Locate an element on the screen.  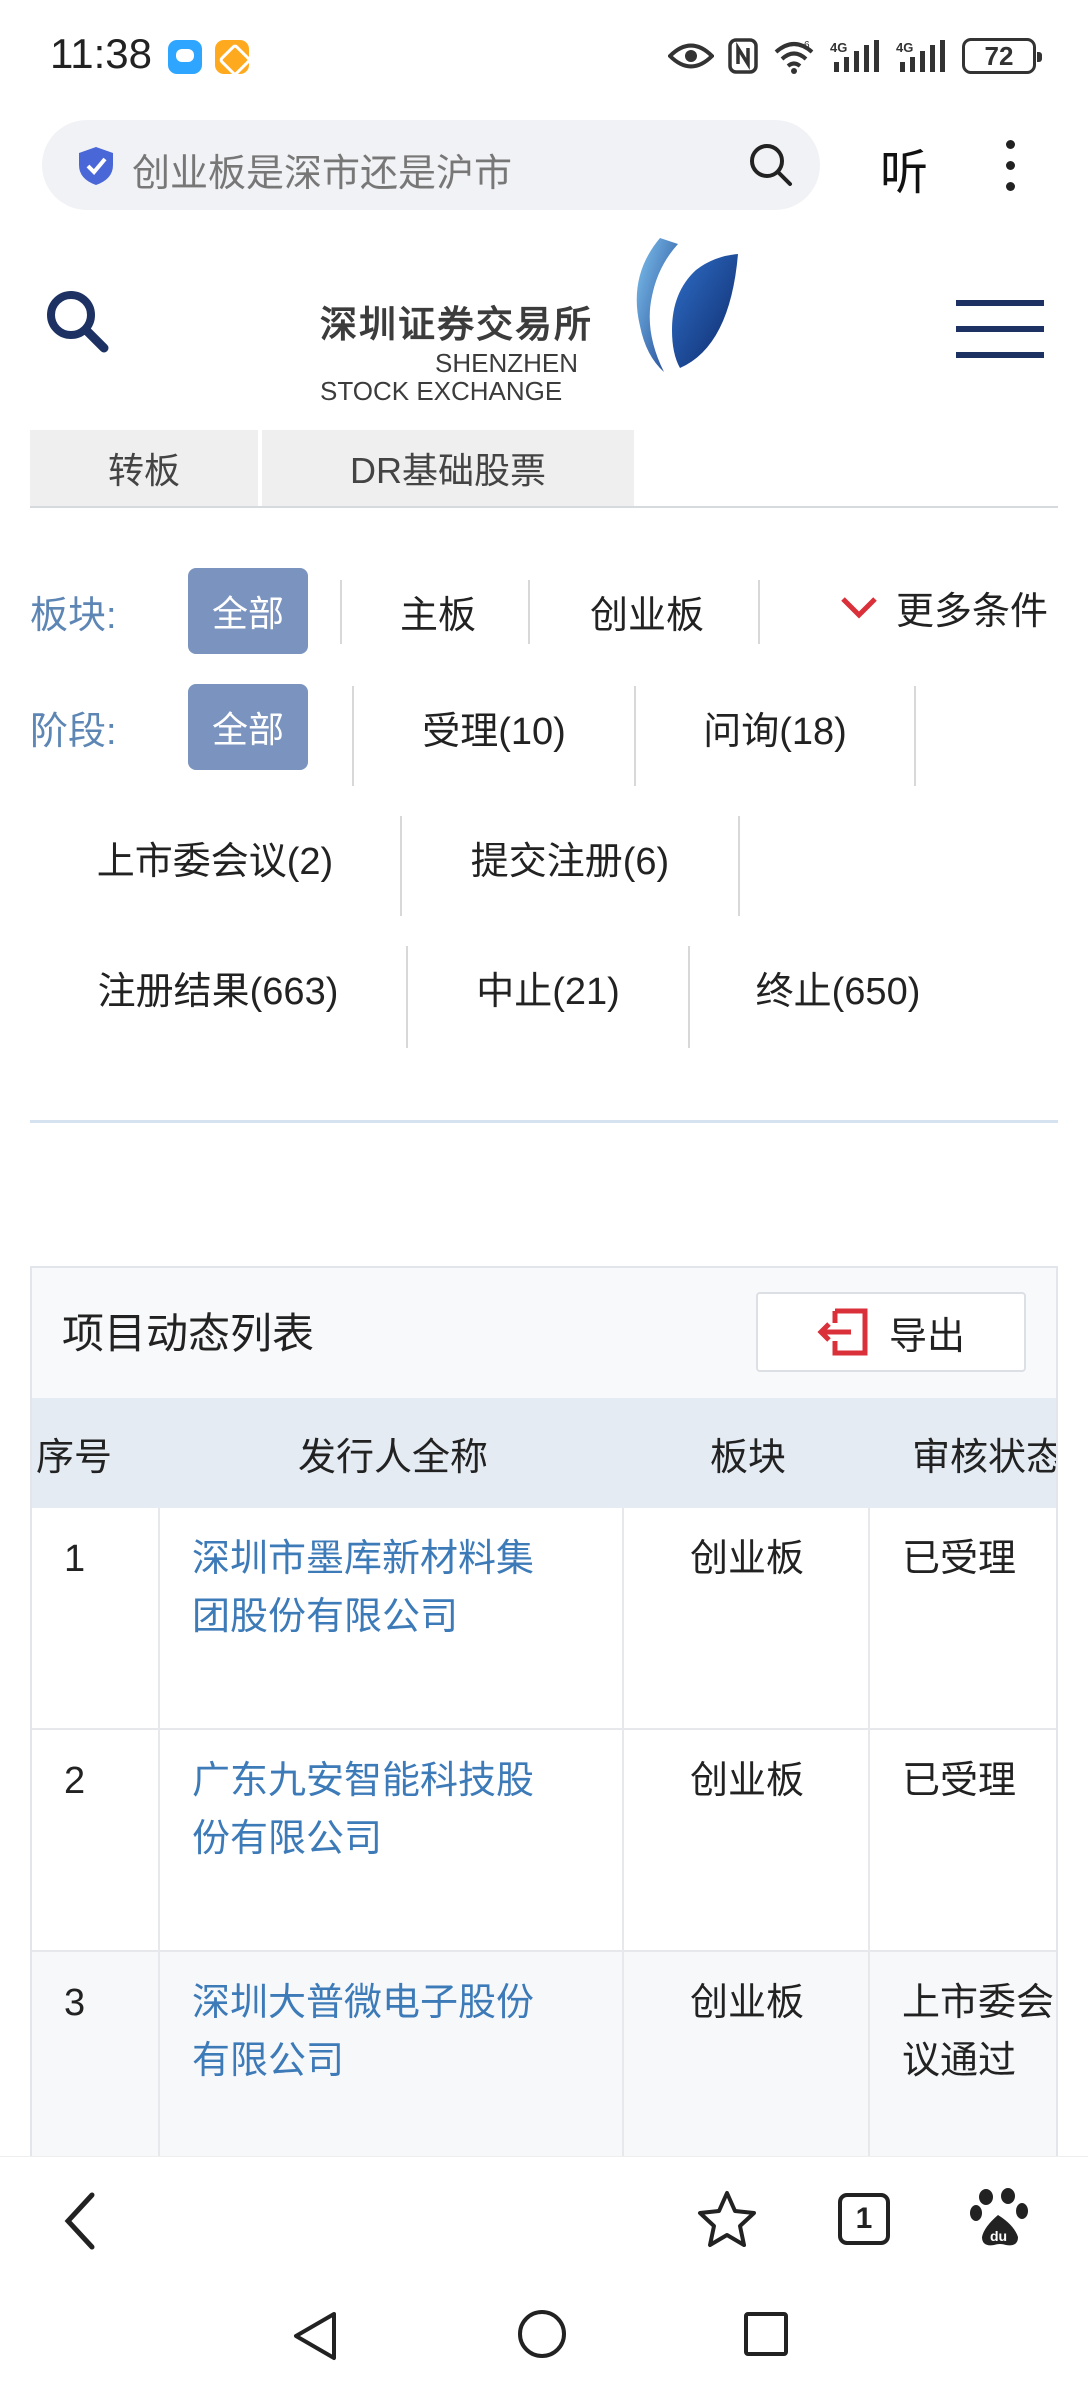
column-header-status: 审核状态 is located at coordinates (985, 1457).